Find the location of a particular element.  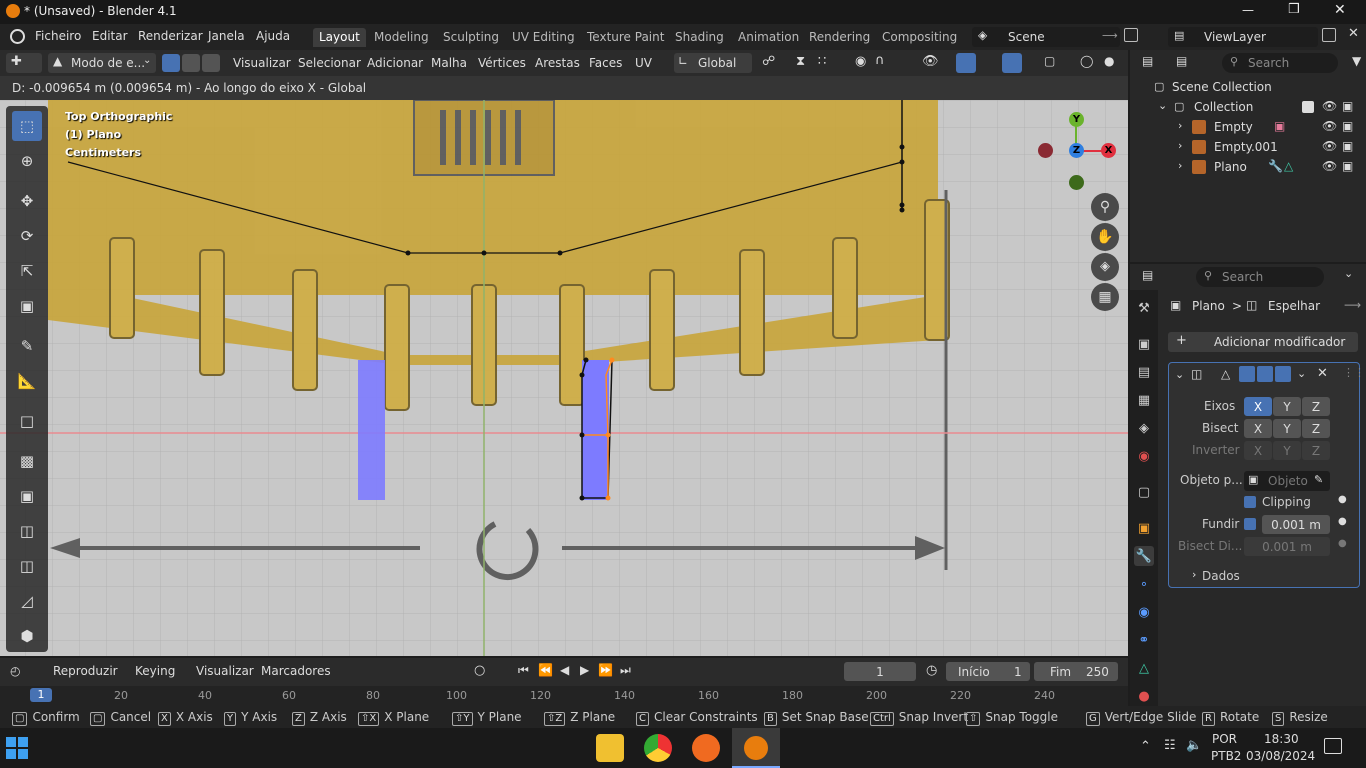

tab-layout: Layout is located at coordinates (339, 37).